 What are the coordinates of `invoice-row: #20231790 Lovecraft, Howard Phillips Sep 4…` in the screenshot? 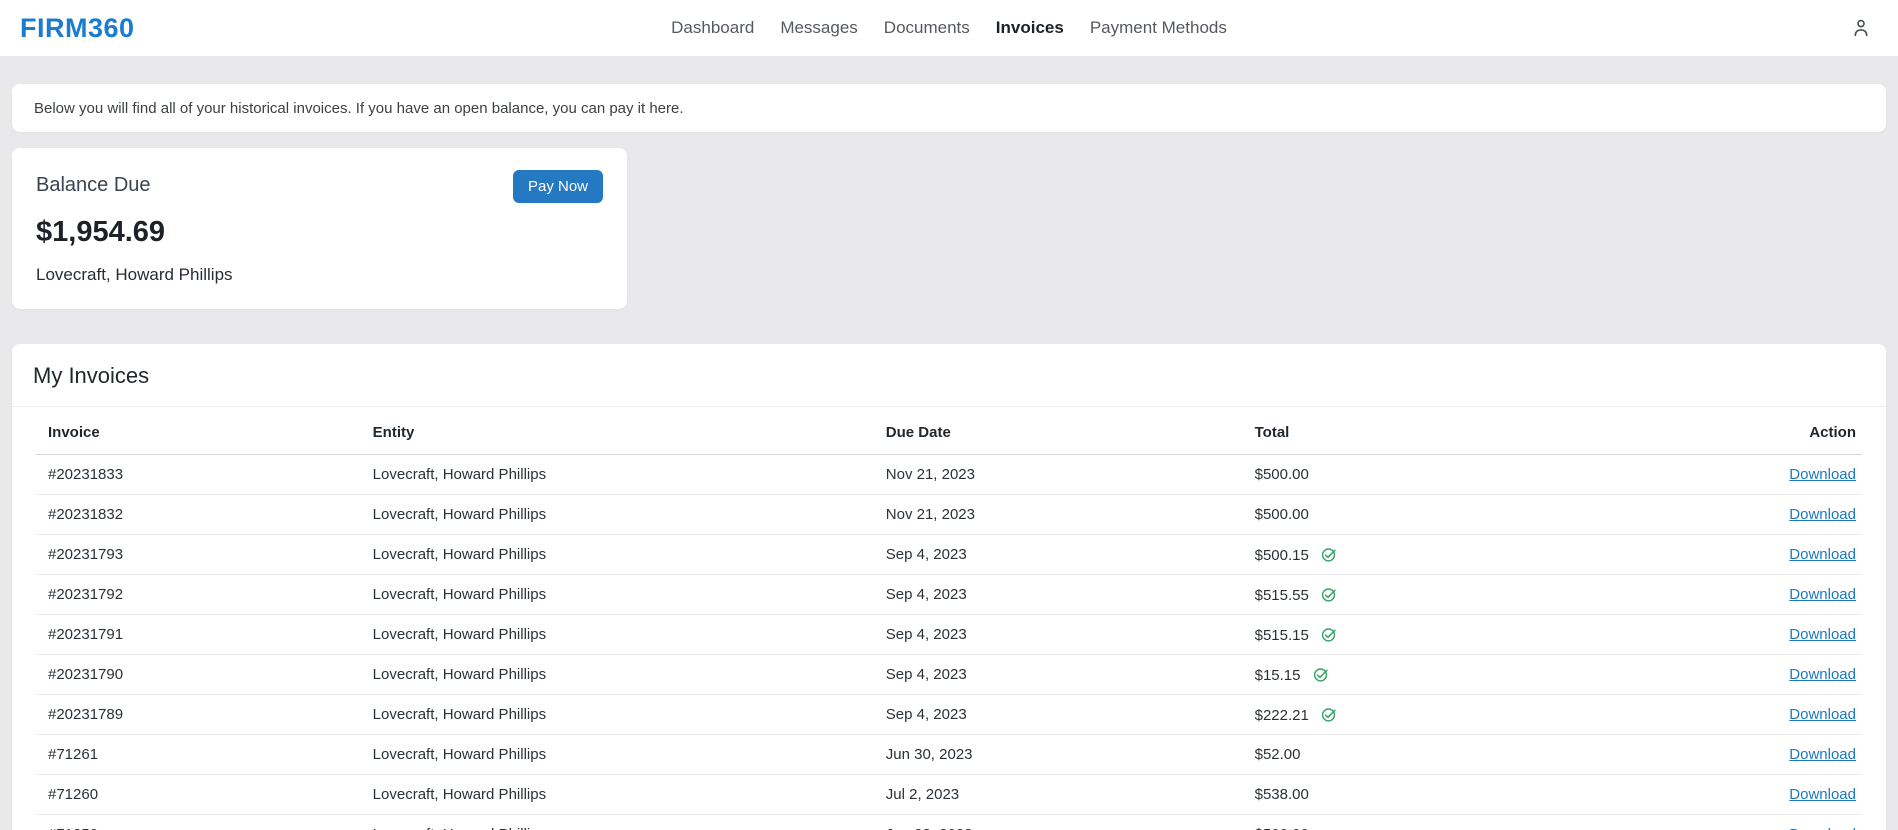 It's located at (949, 674).